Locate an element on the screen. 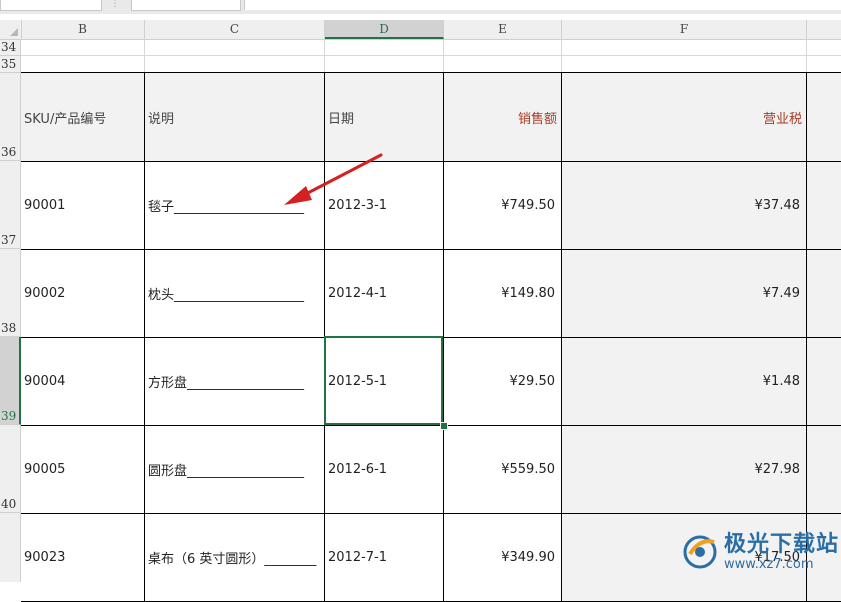  cell-sku: 90005 is located at coordinates (83, 470).